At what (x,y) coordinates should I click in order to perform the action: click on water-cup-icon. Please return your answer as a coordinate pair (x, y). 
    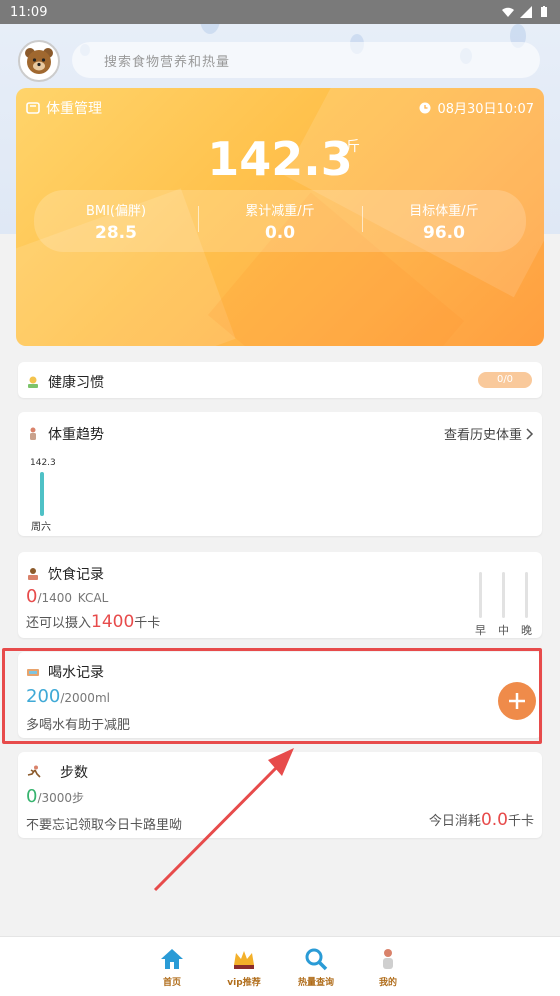
    Looking at the image, I should click on (33, 672).